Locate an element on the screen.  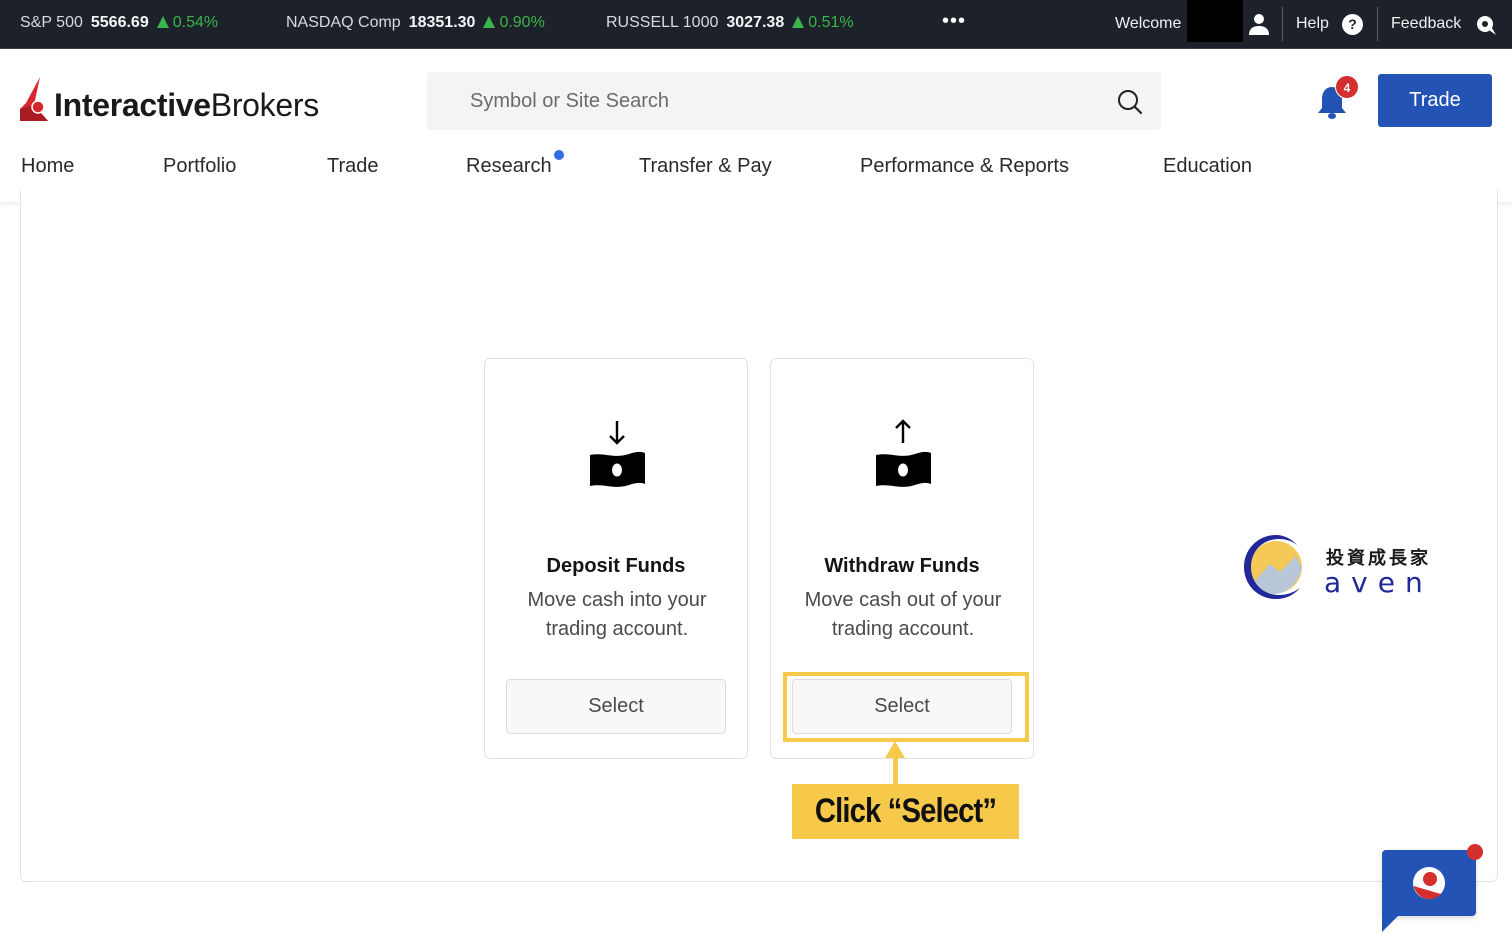
chat-notification-dot is located at coordinates (1475, 852).